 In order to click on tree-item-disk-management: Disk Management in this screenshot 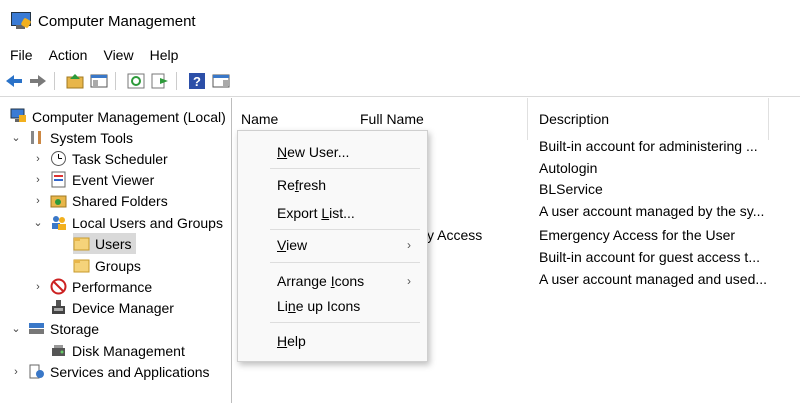, I will do `click(117, 350)`.